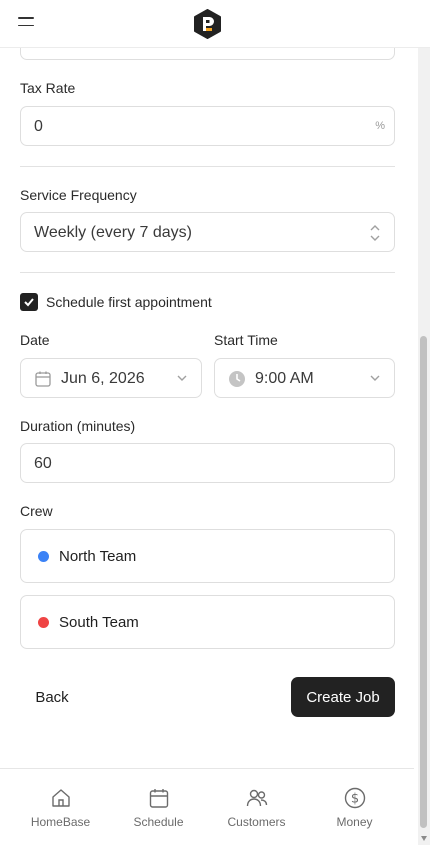  I want to click on nav-item-money: $ Money, so click(354, 807).